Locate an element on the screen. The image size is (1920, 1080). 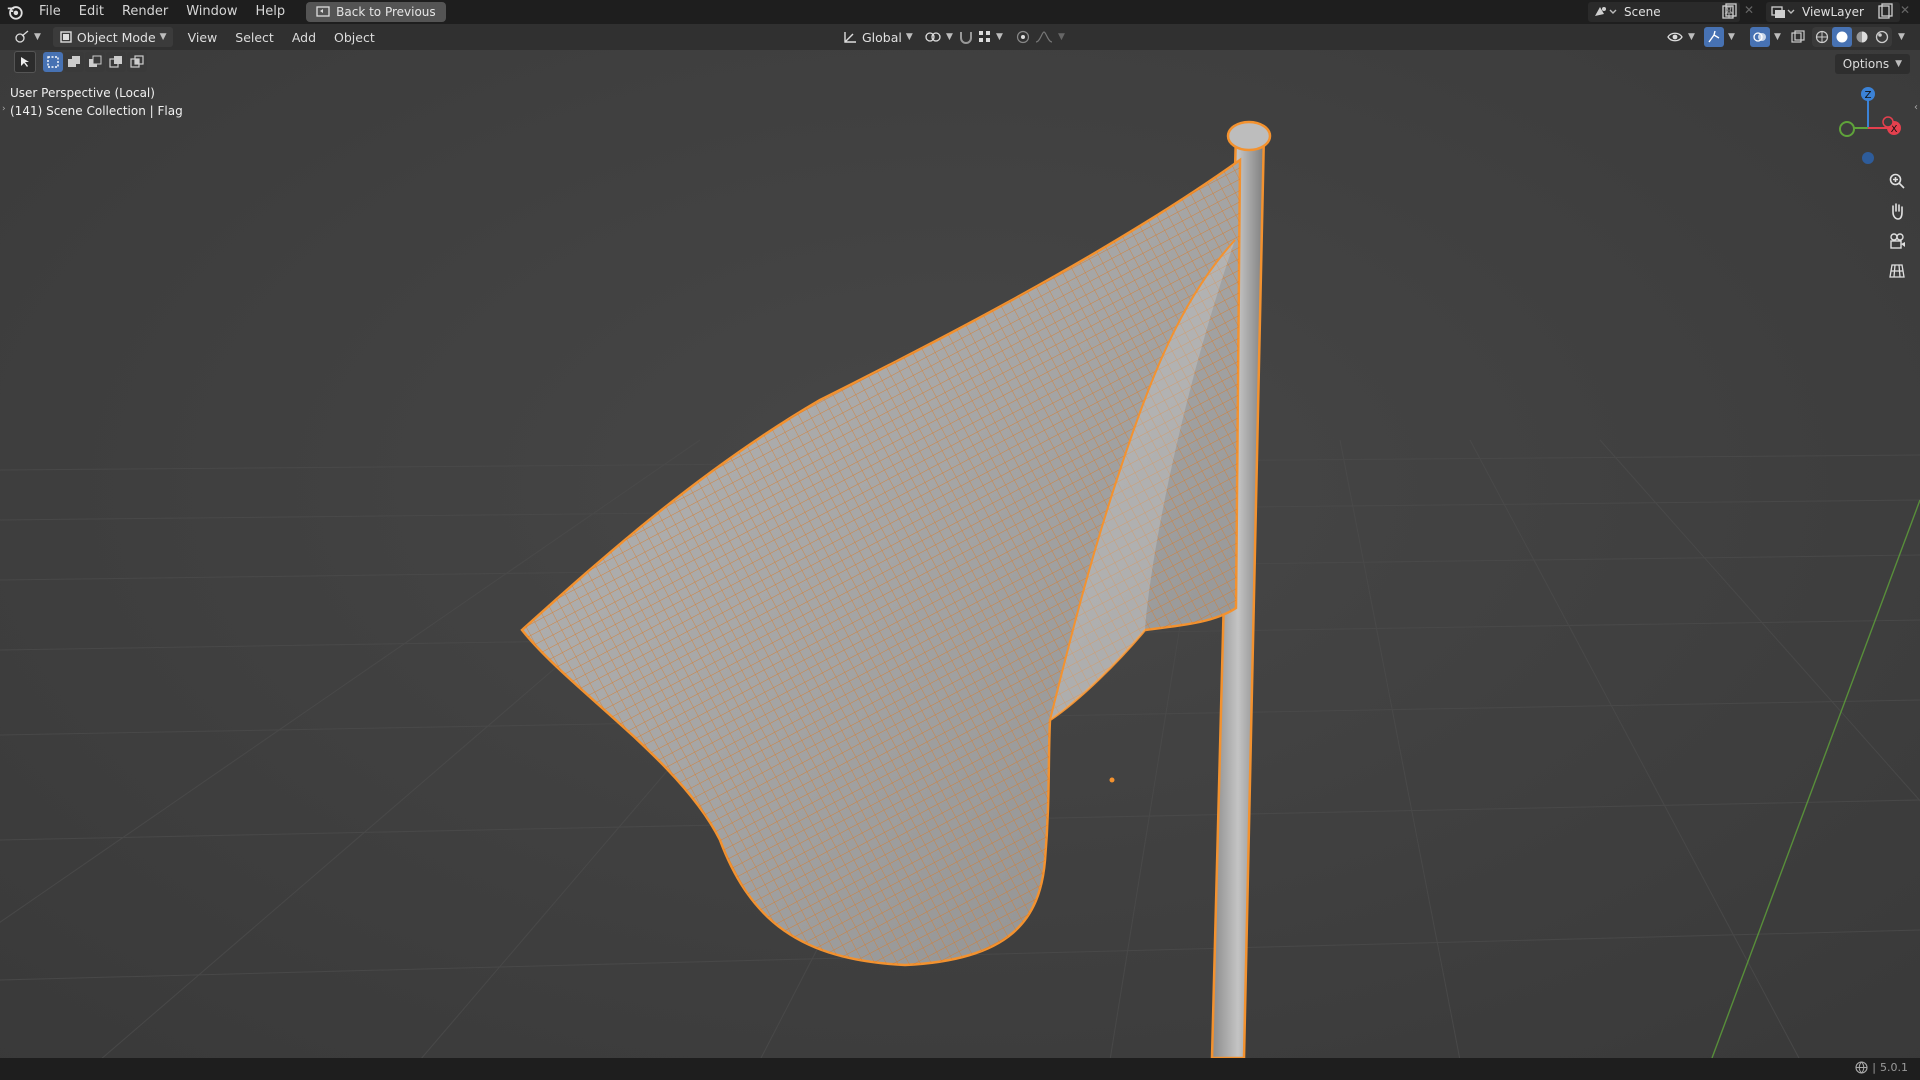
visibility-dropdown: ▼ is located at coordinates (1680, 37).